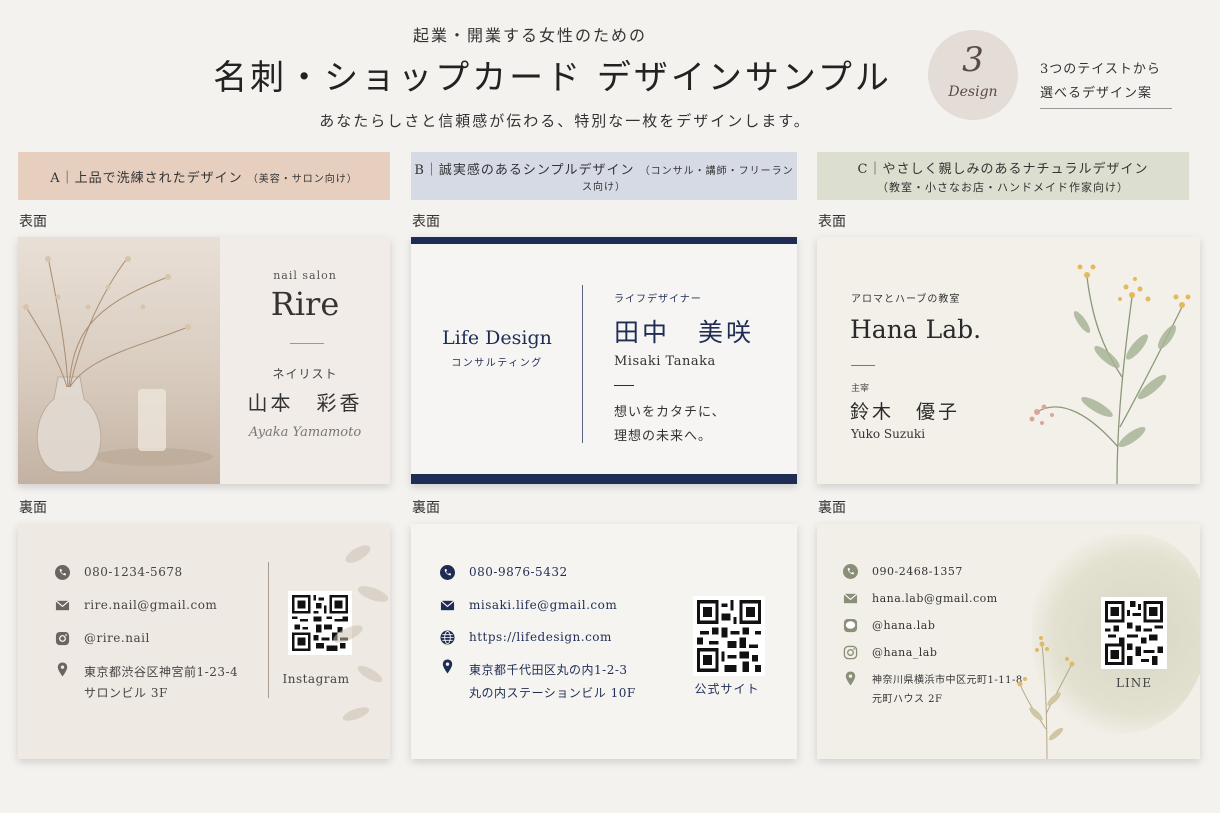  What do you see at coordinates (1106, 108) in the screenshot?
I see `badge-underline` at bounding box center [1106, 108].